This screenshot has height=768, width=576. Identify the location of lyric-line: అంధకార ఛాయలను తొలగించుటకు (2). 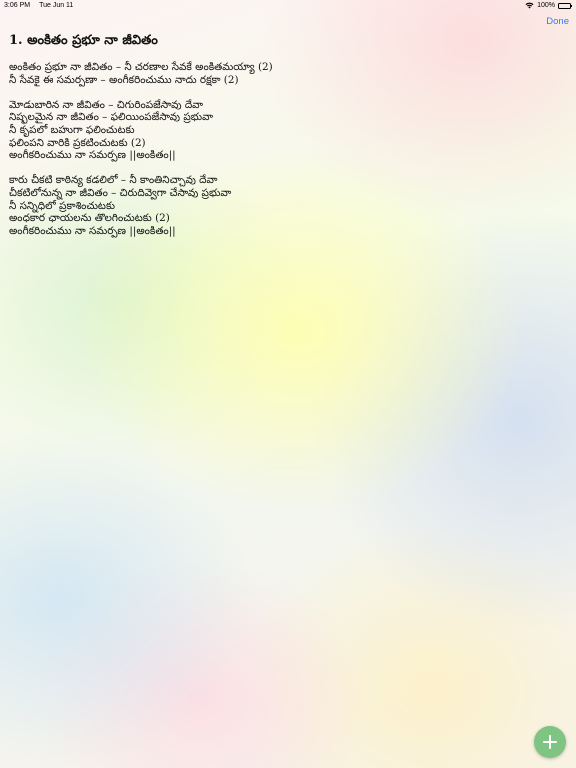
(89, 218).